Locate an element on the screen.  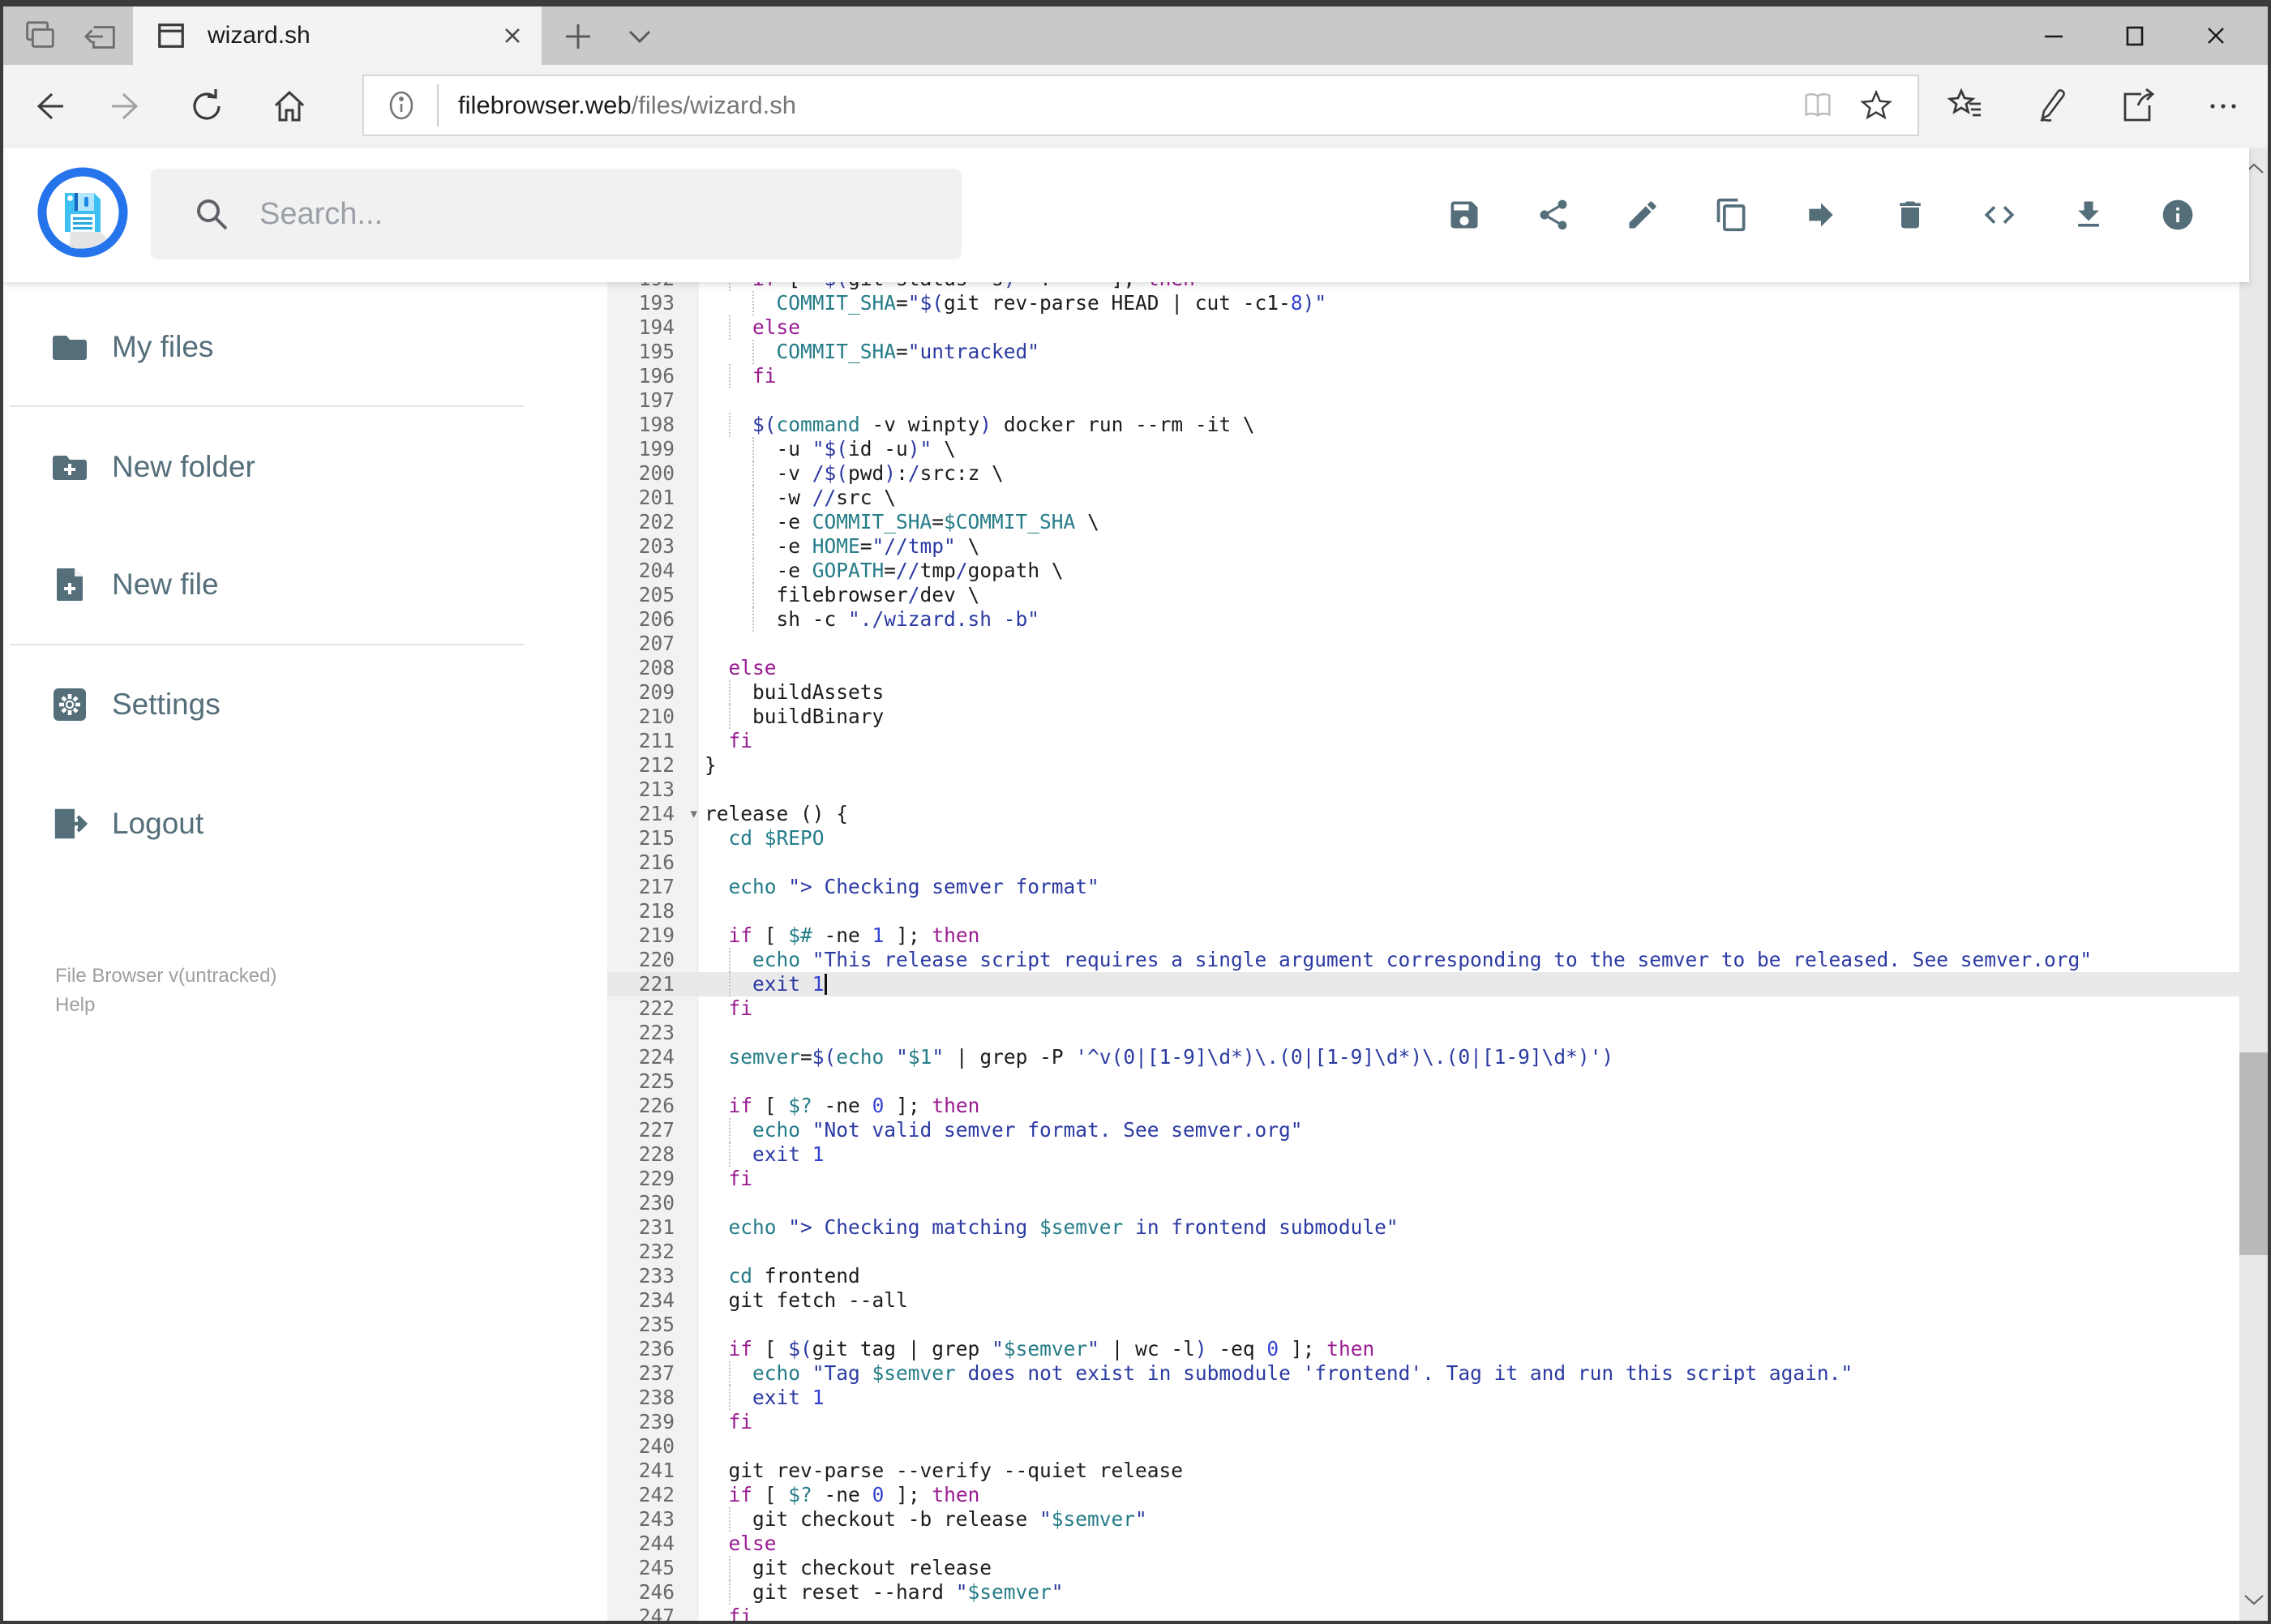
code-line: 217 echo "> Checking semver format" is located at coordinates (1423, 887).